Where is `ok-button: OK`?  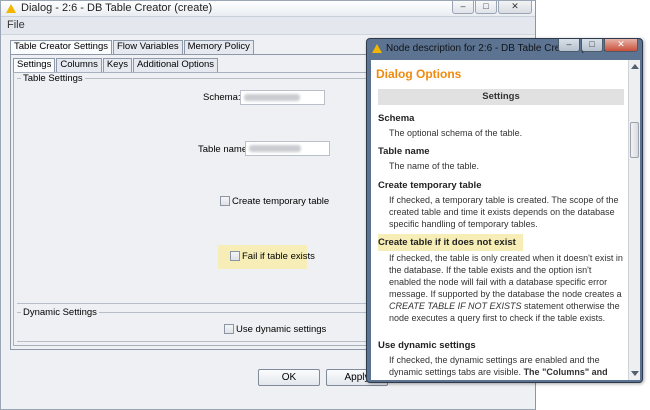 ok-button: OK is located at coordinates (289, 377).